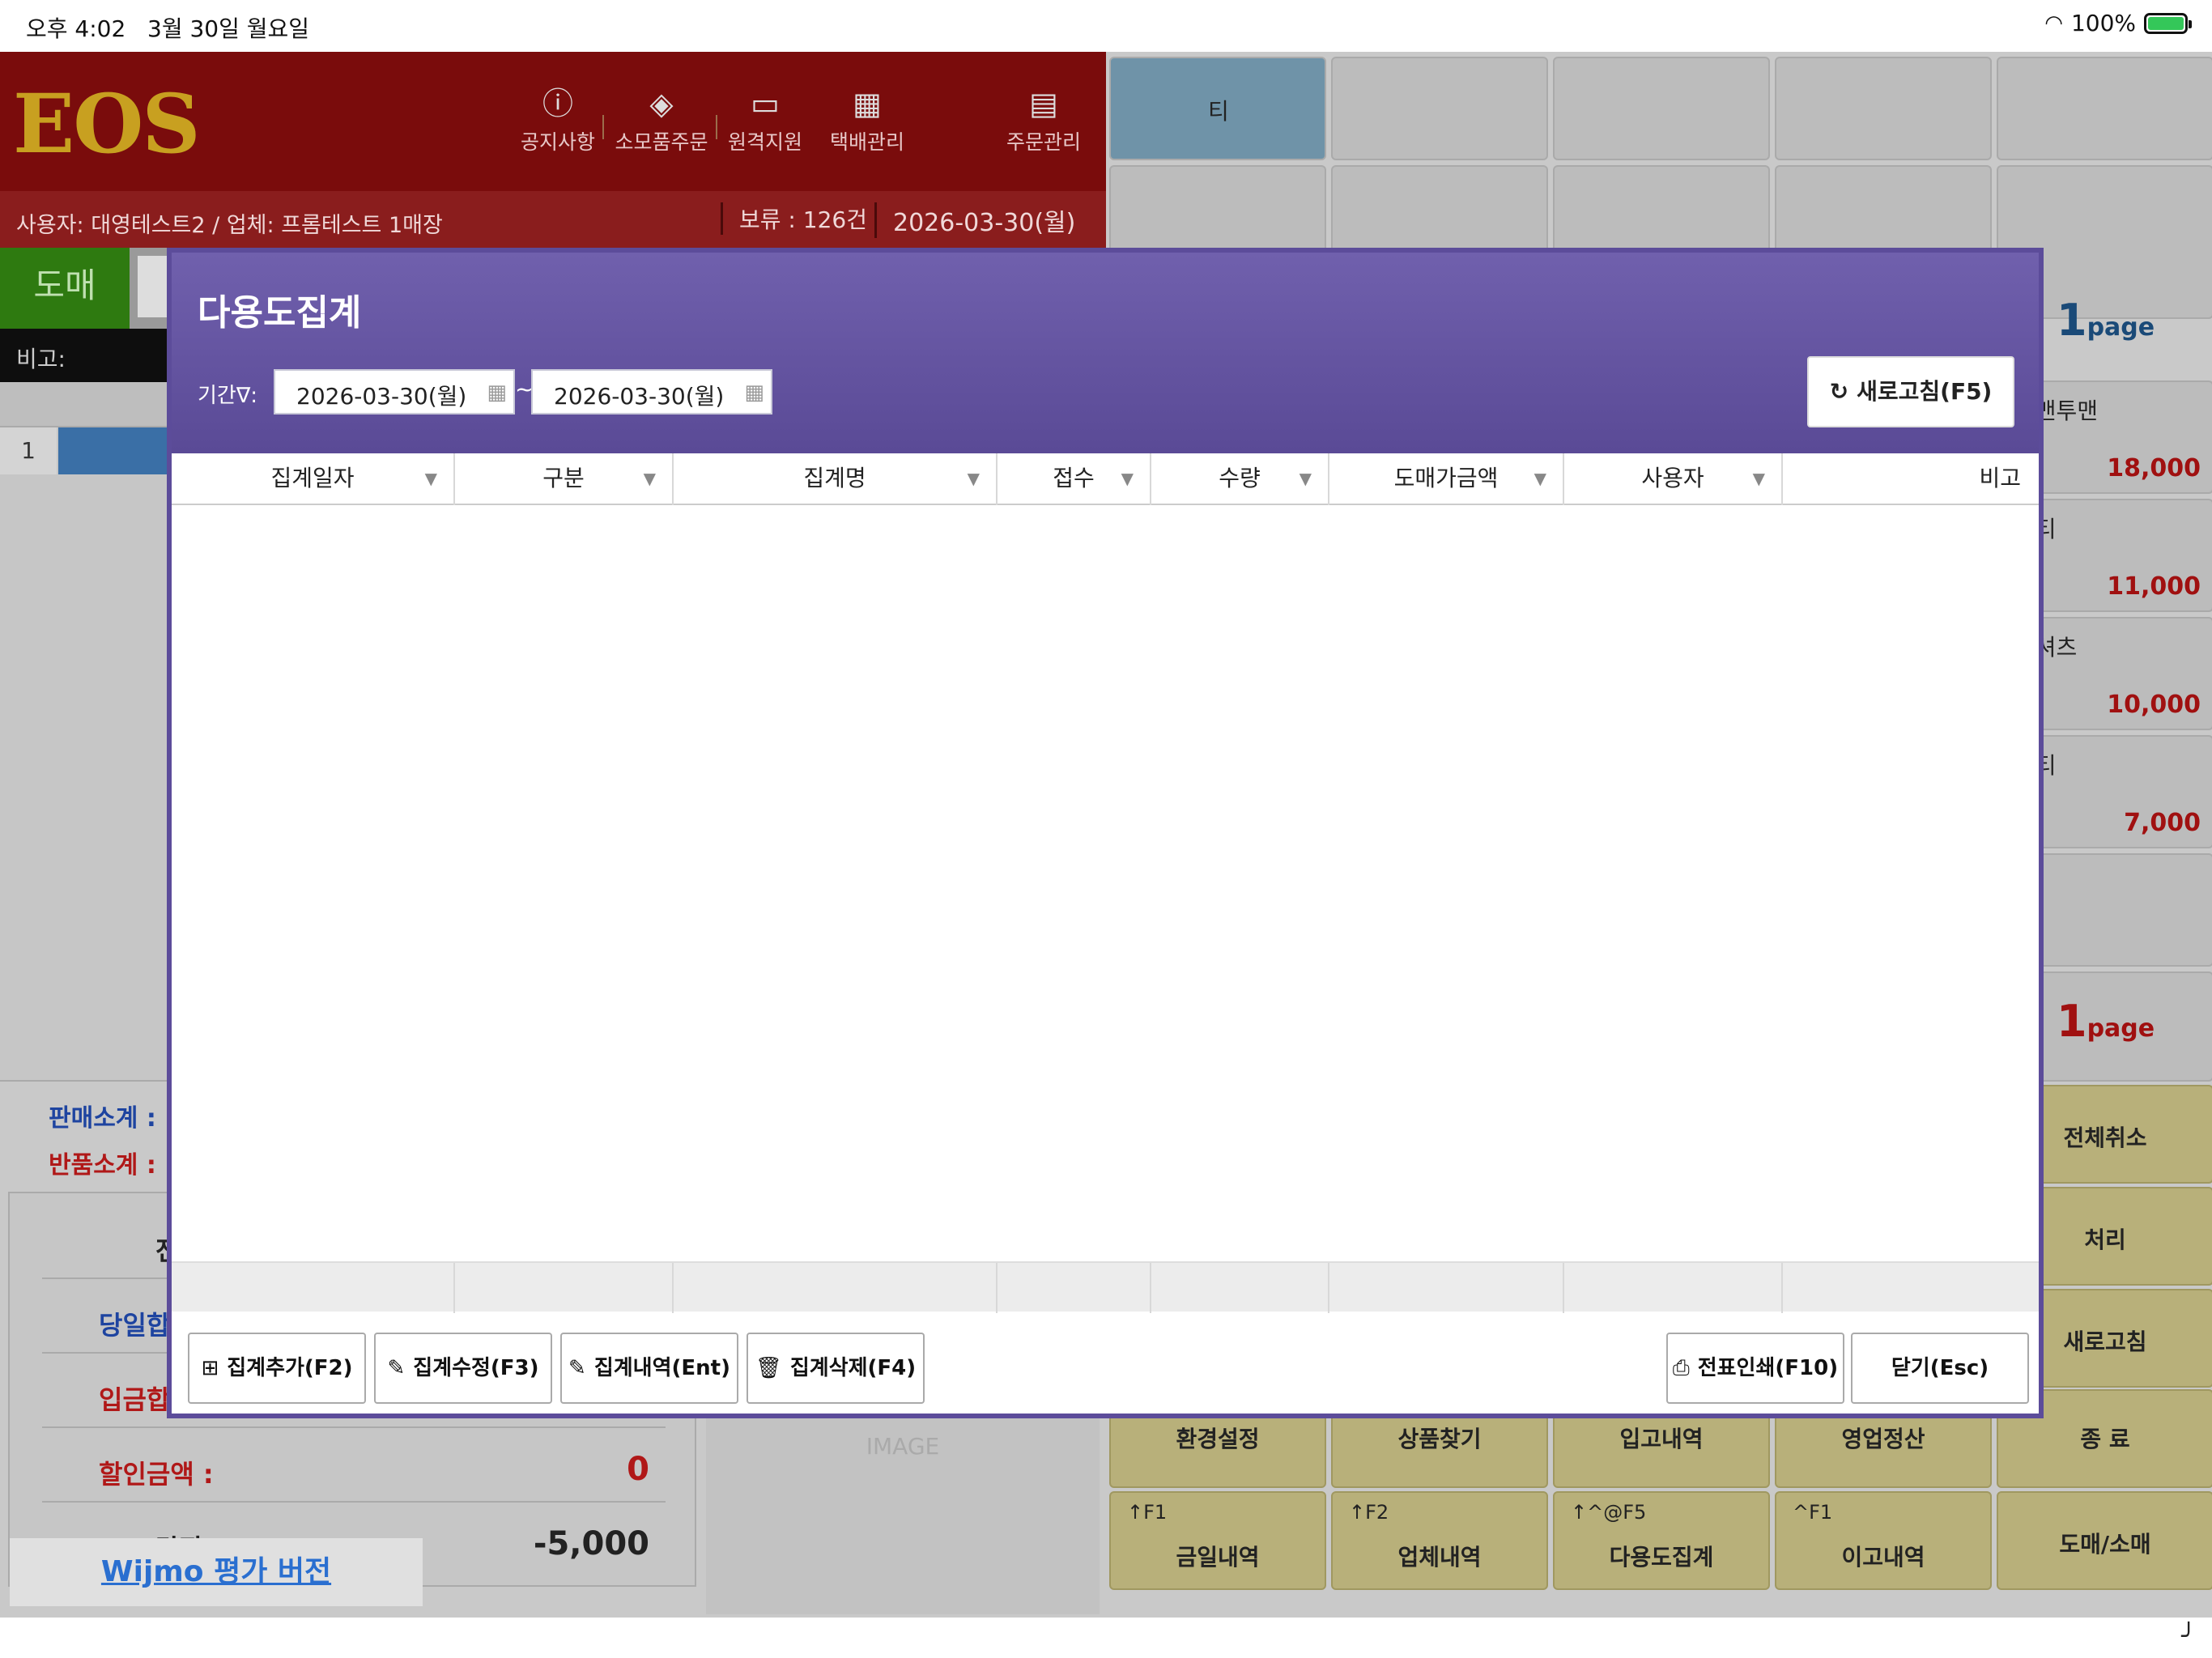 This screenshot has width=2212, height=1658. Describe the element at coordinates (103, 1118) in the screenshot. I see `sale-subtotal-label: 판매소계 :` at that location.